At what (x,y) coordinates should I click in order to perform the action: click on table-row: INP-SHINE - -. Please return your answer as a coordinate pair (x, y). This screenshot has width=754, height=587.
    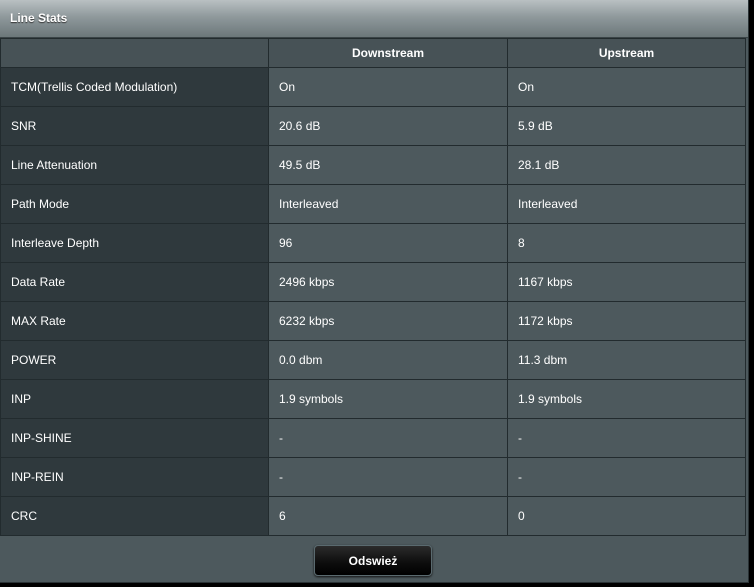
    Looking at the image, I should click on (373, 438).